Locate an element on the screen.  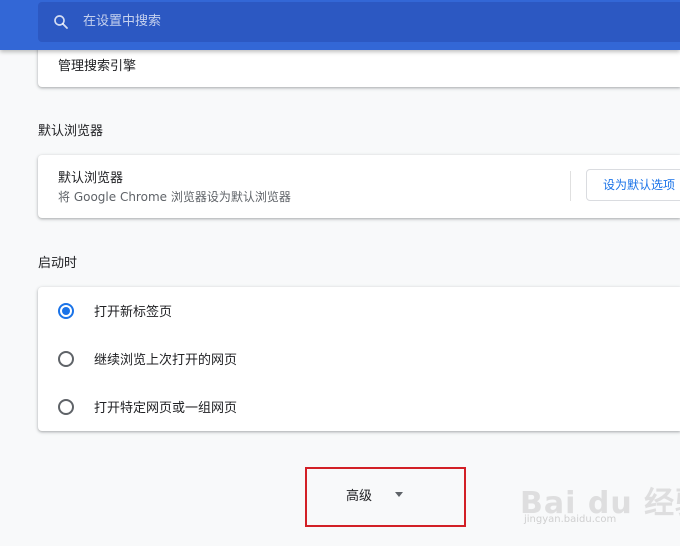
search-input: 在设置中搜索 is located at coordinates (122, 22).